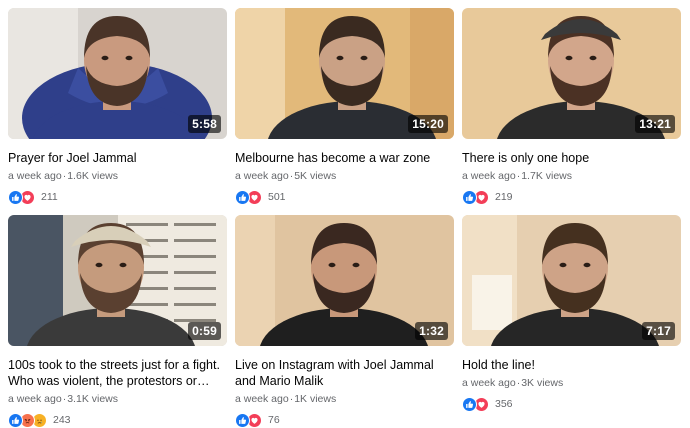 This screenshot has height=428, width=690. I want to click on video-duration: 15:20, so click(428, 124).